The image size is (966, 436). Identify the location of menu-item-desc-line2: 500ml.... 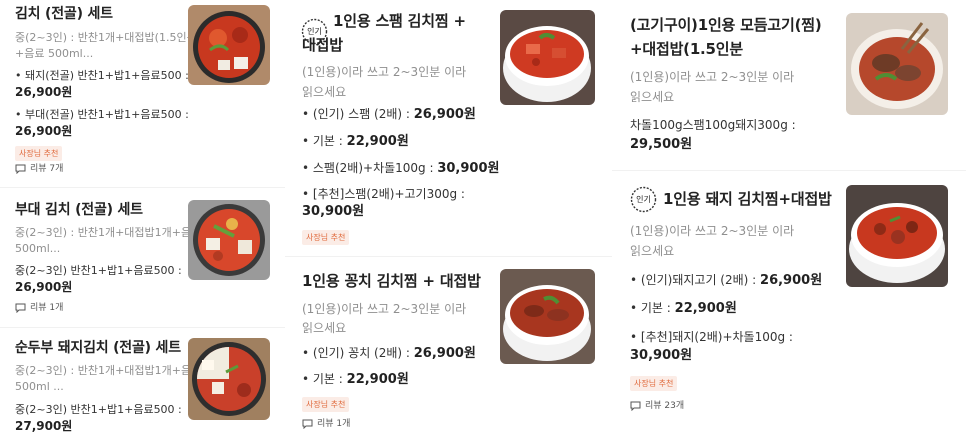
(38, 248).